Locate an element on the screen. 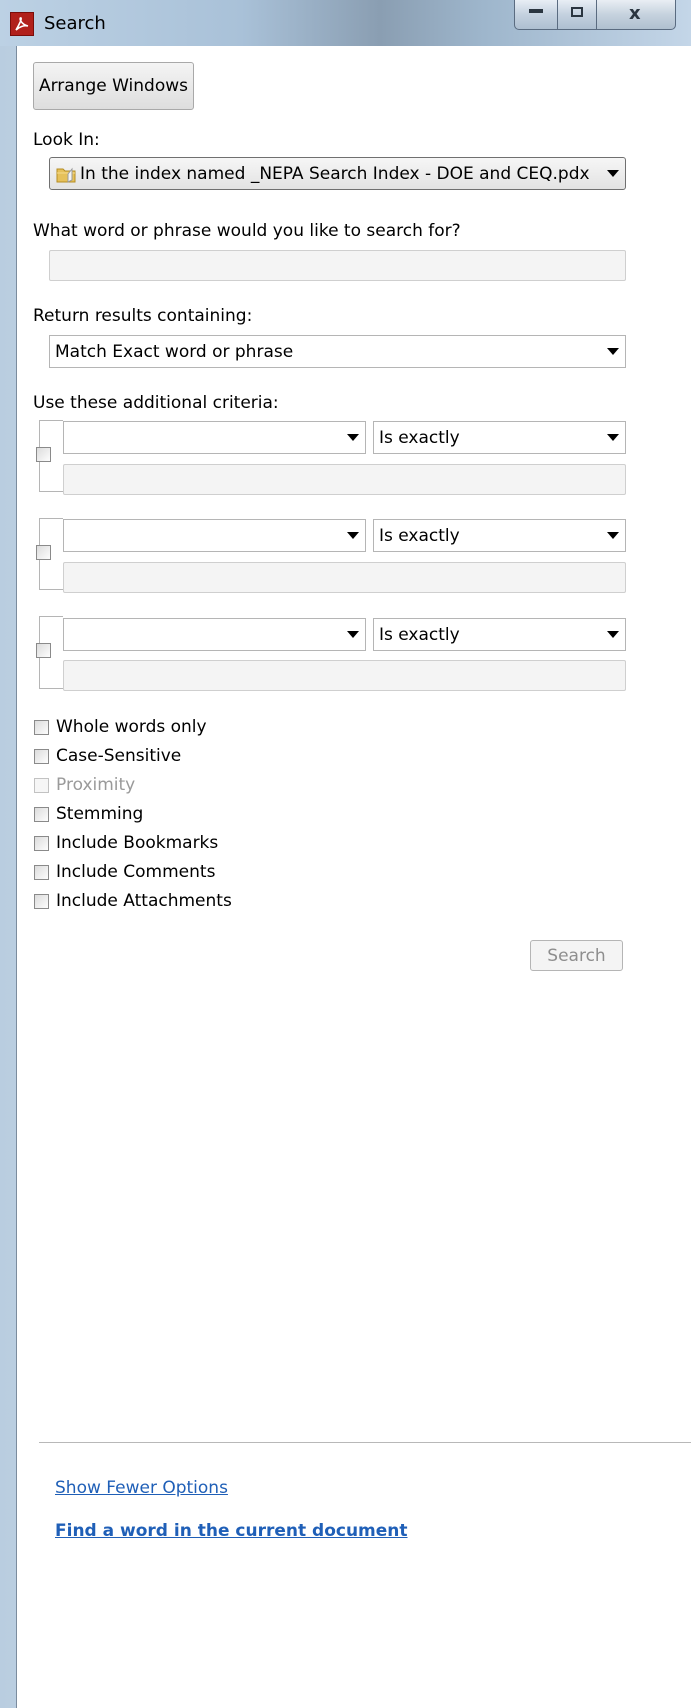 This screenshot has height=1708, width=691. include-attachments-label: Include Attachments is located at coordinates (144, 901).